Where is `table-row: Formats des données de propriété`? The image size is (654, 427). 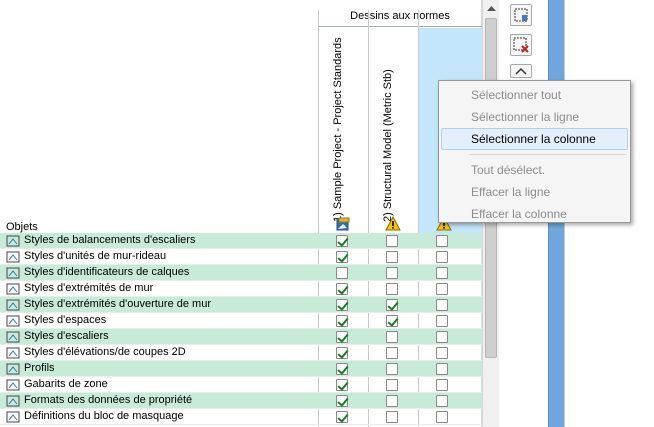
table-row: Formats des données de propriété is located at coordinates (241, 401).